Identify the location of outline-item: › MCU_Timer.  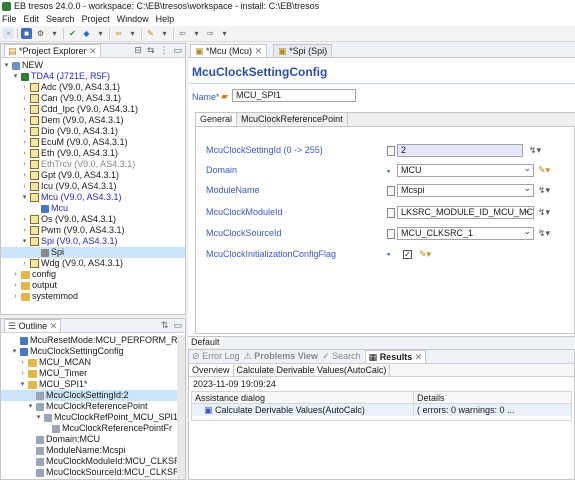
(93, 373).